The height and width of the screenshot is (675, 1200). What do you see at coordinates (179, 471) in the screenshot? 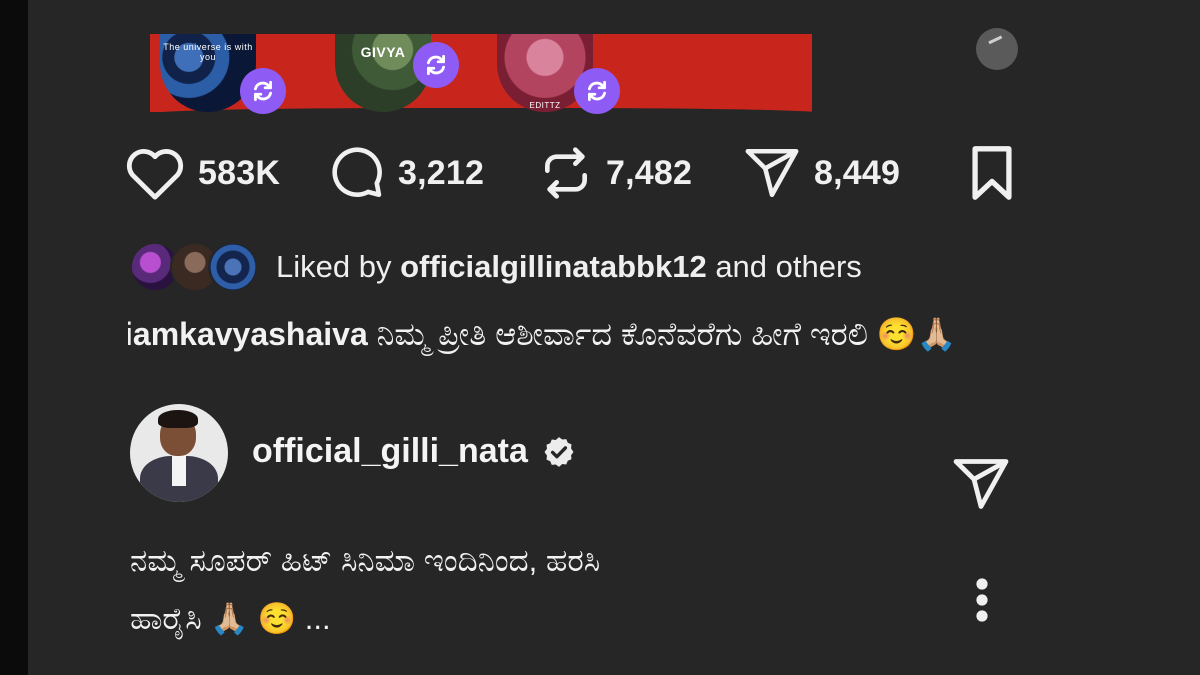
I see `avatar-shirt` at bounding box center [179, 471].